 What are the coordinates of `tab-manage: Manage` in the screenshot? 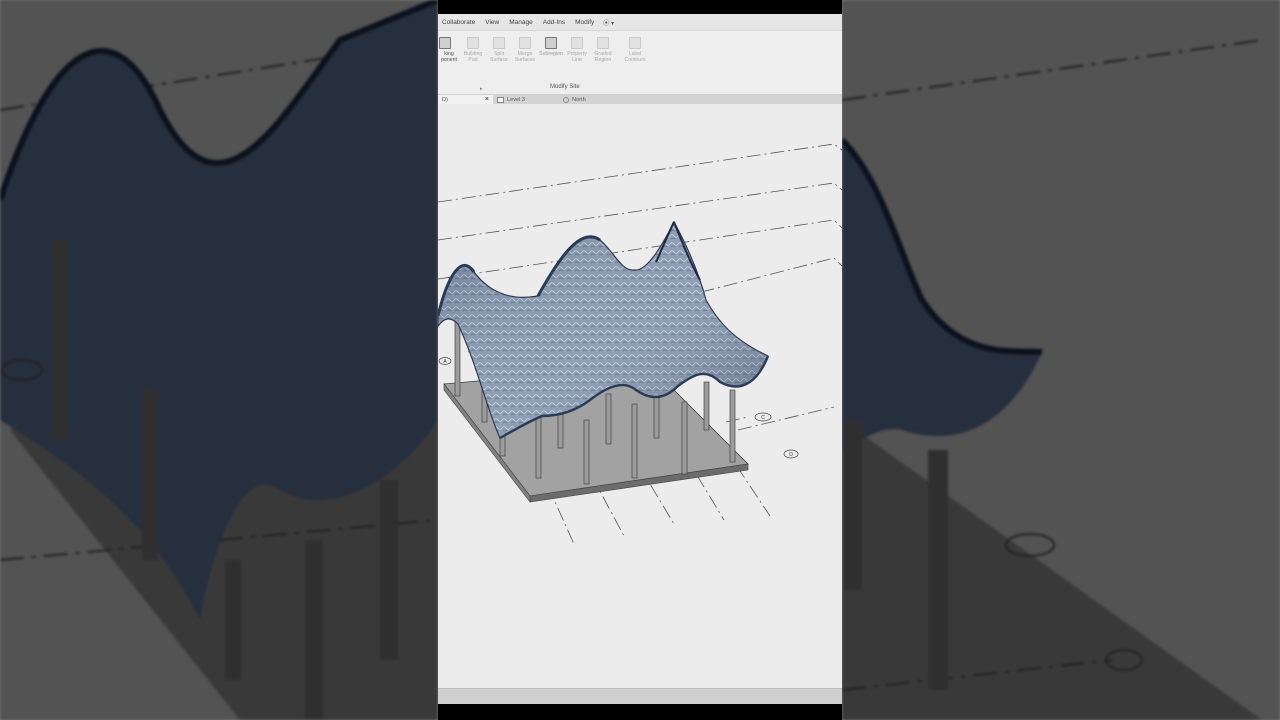 It's located at (521, 22).